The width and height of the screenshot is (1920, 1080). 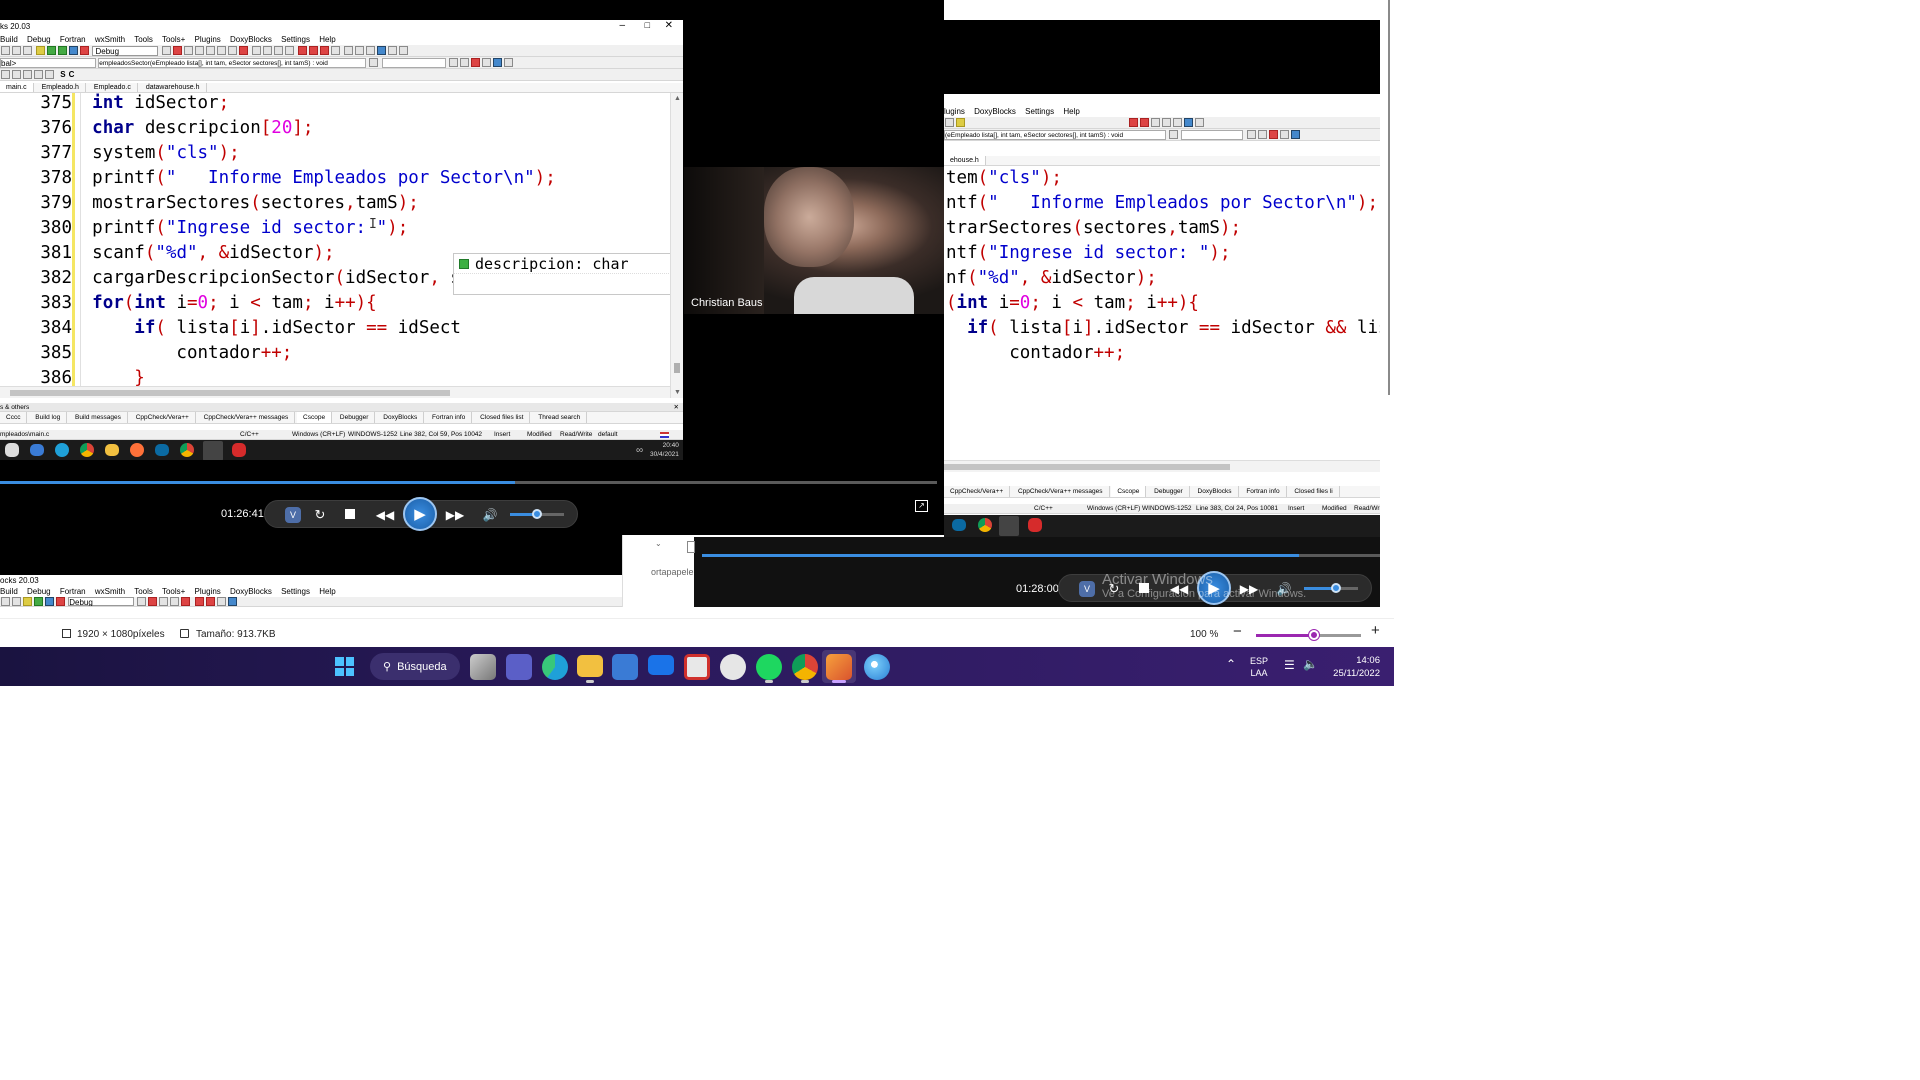 I want to click on fast-forward-icon: ▶▶, so click(x=455, y=515).